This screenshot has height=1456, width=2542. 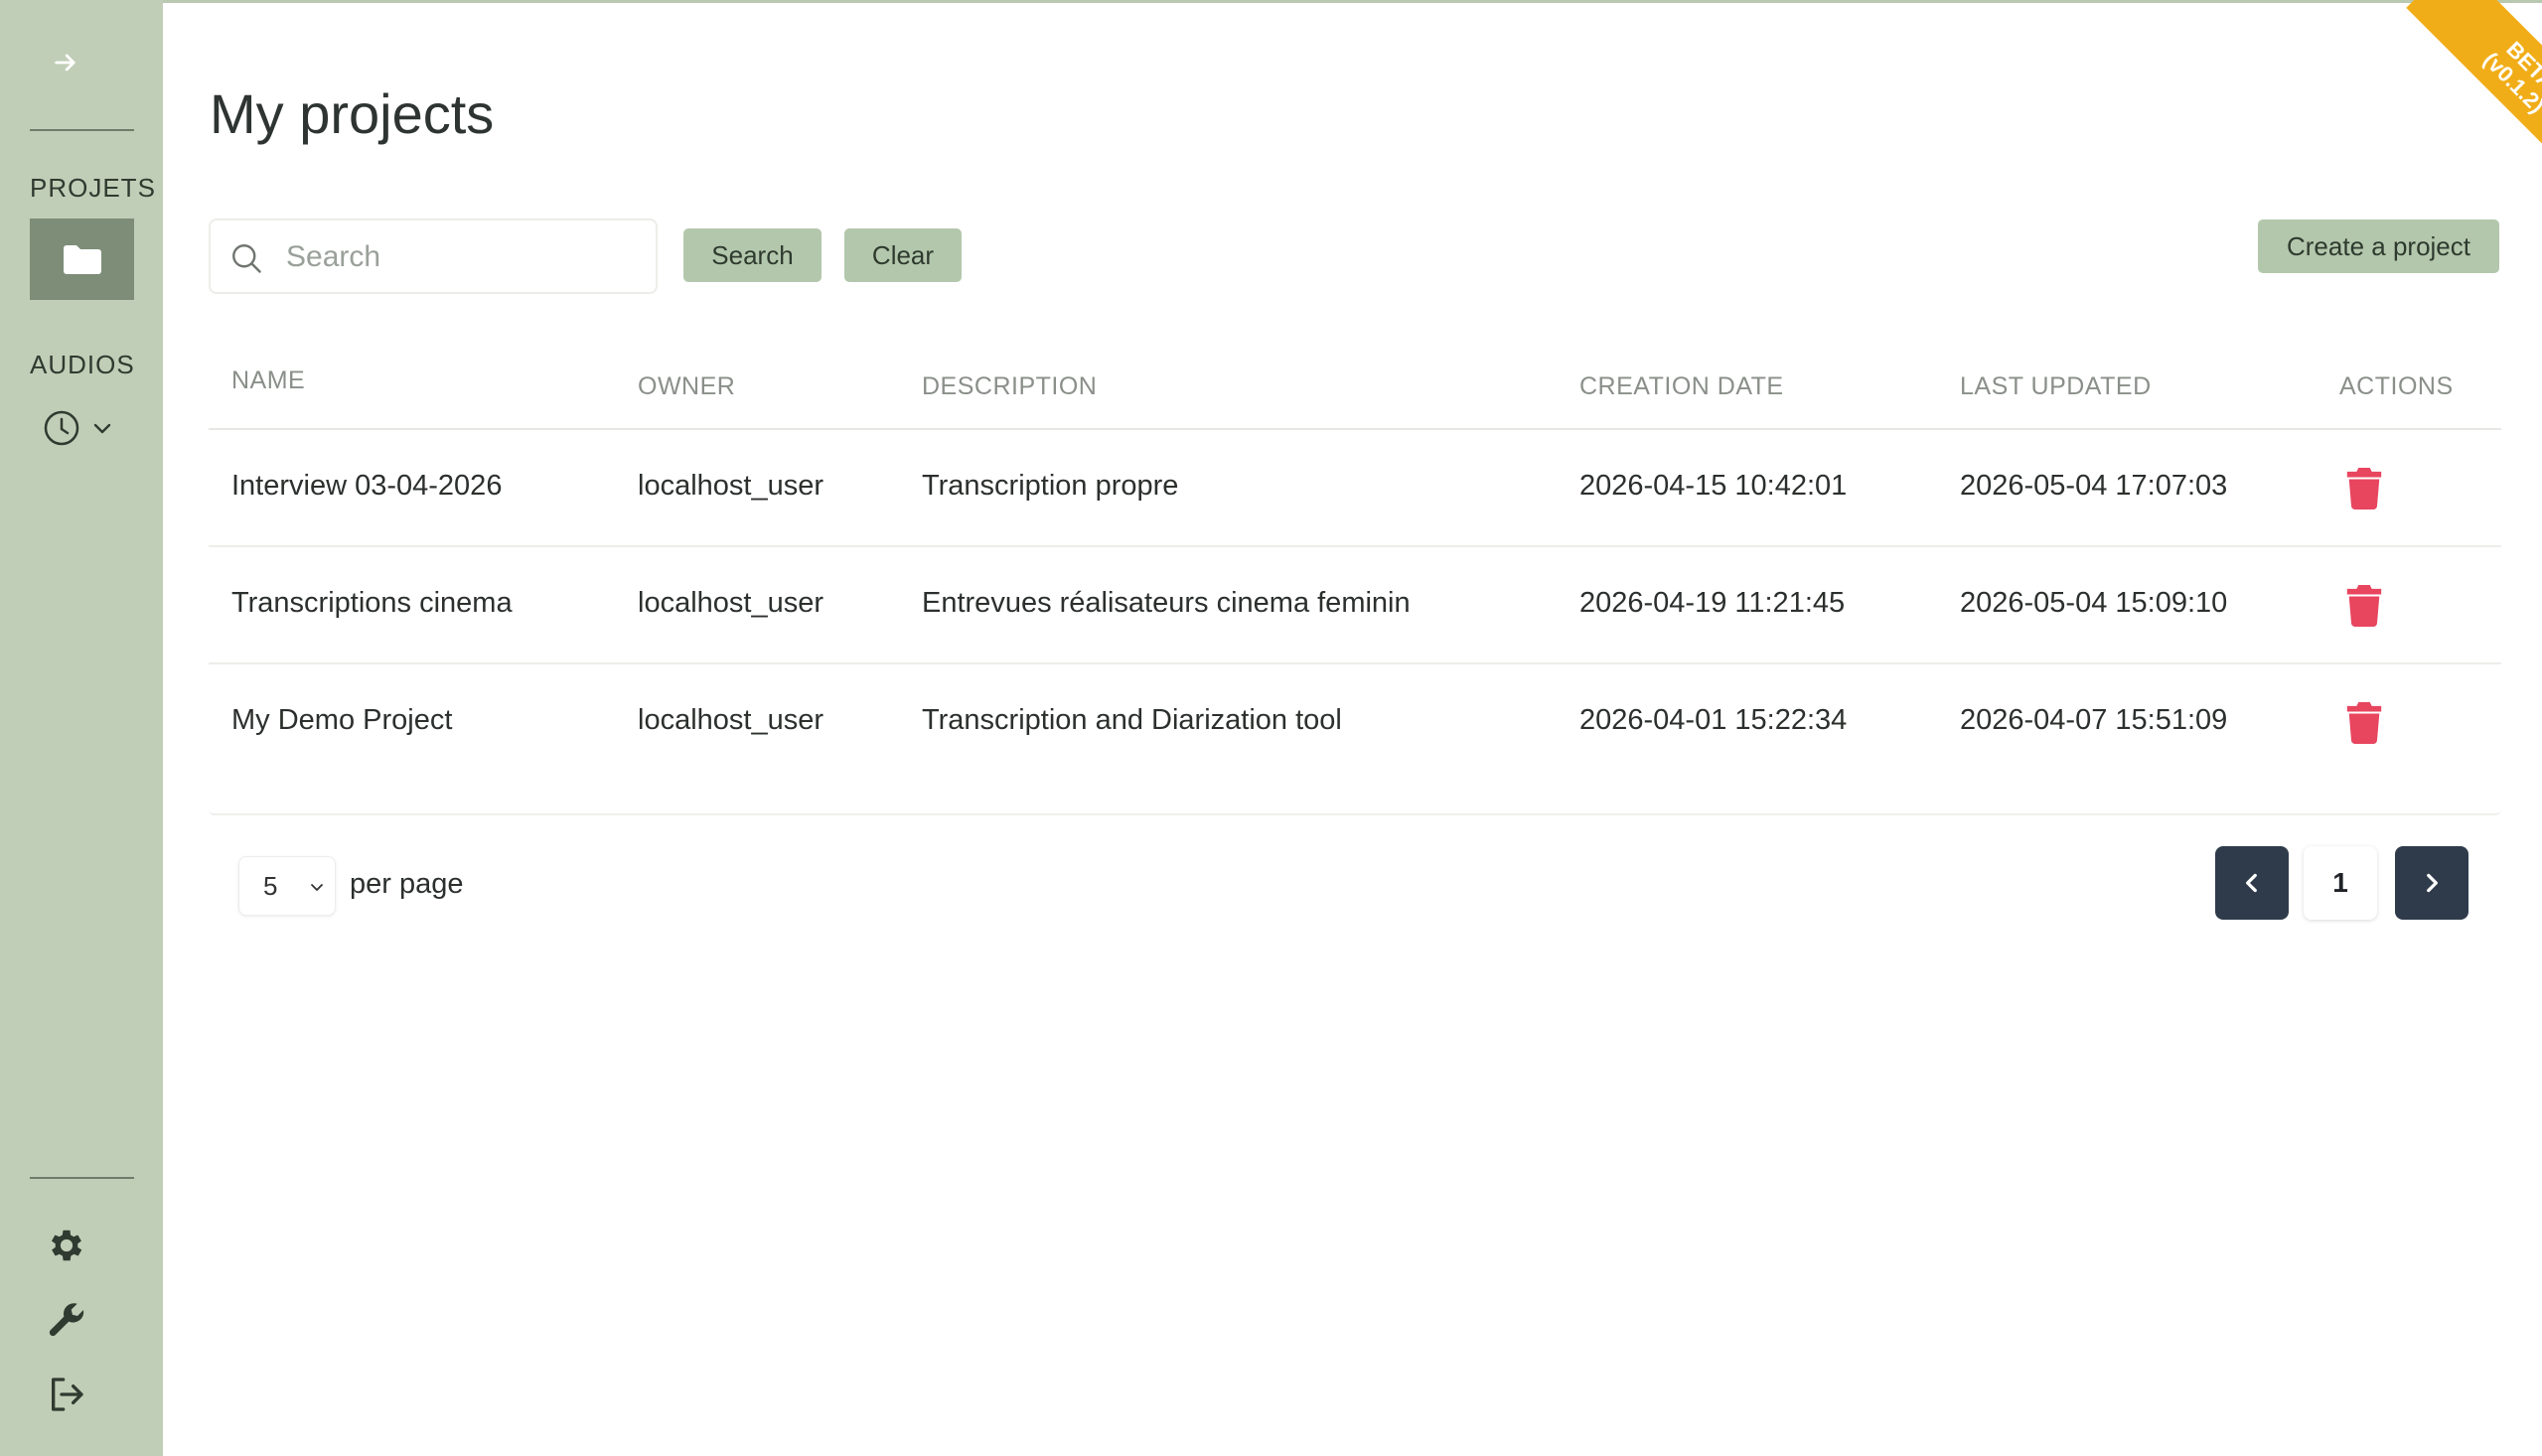 I want to click on logout-icon, so click(x=67, y=1394).